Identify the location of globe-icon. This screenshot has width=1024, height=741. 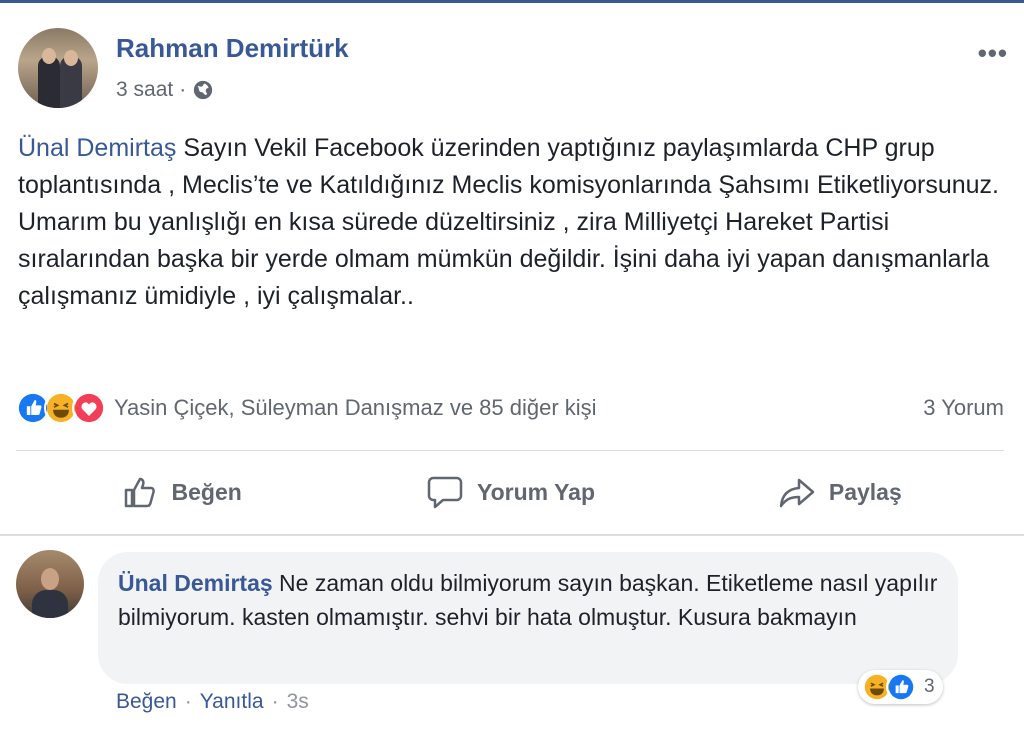
(203, 90).